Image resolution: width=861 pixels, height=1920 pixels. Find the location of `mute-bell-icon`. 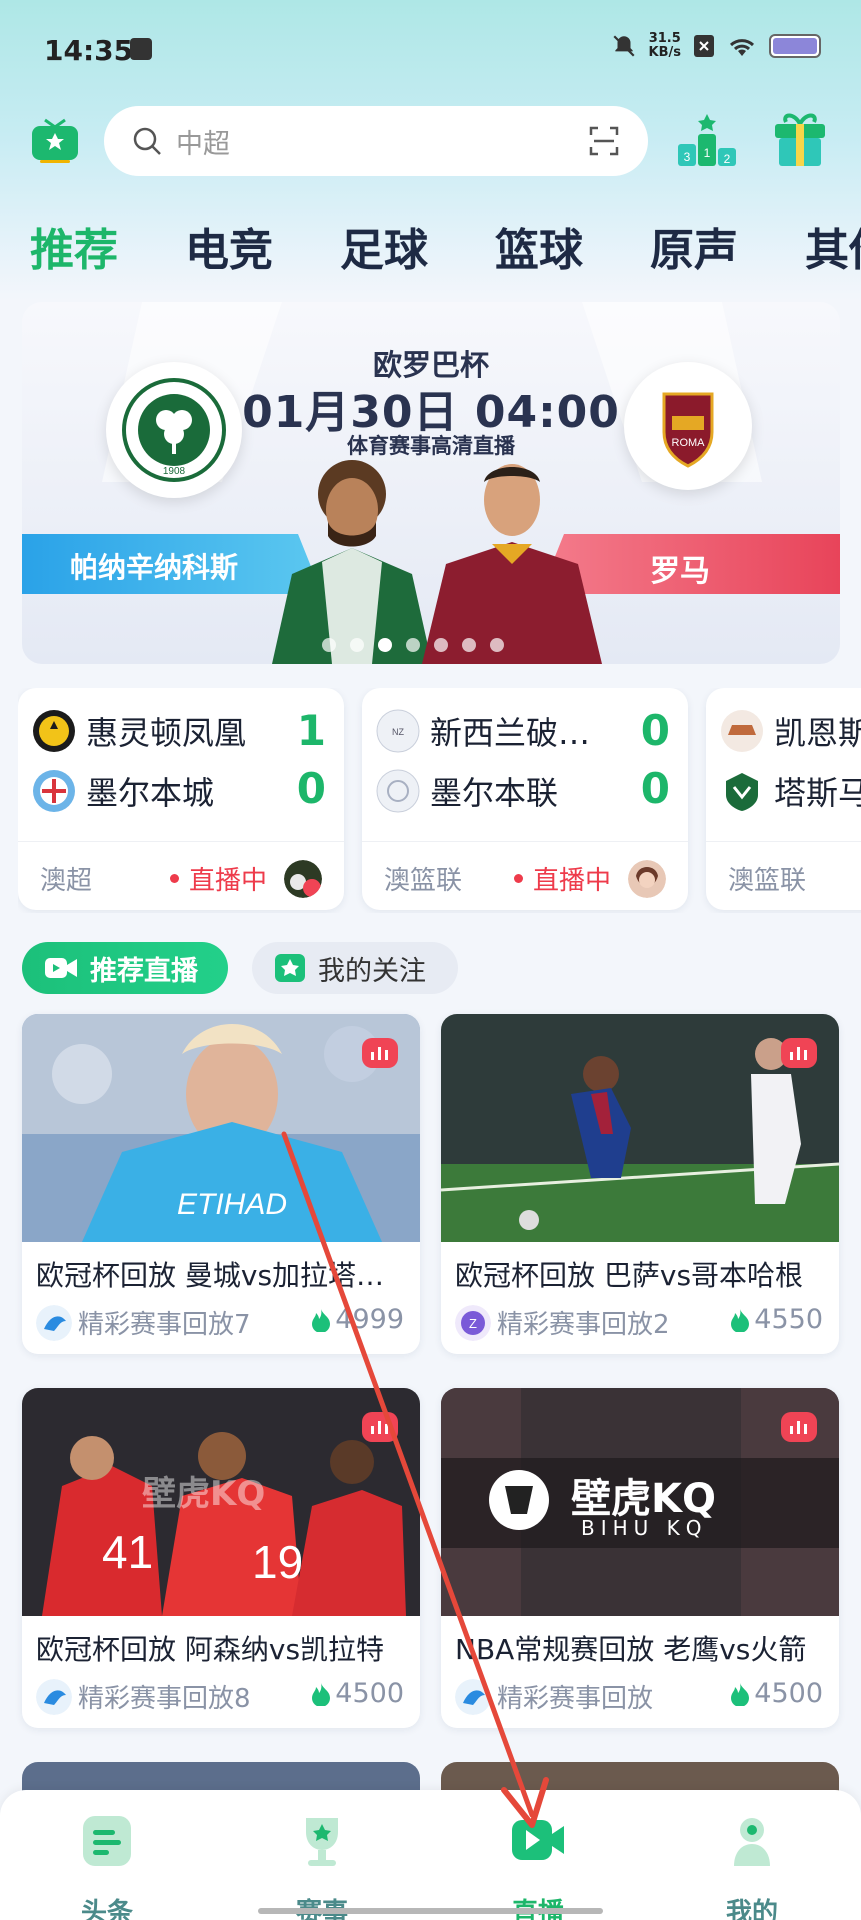

mute-bell-icon is located at coordinates (624, 46).